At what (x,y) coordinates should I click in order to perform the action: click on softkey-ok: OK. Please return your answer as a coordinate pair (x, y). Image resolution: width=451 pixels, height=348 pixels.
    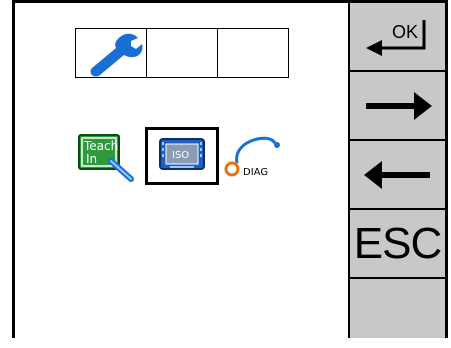
    Looking at the image, I should click on (397, 37).